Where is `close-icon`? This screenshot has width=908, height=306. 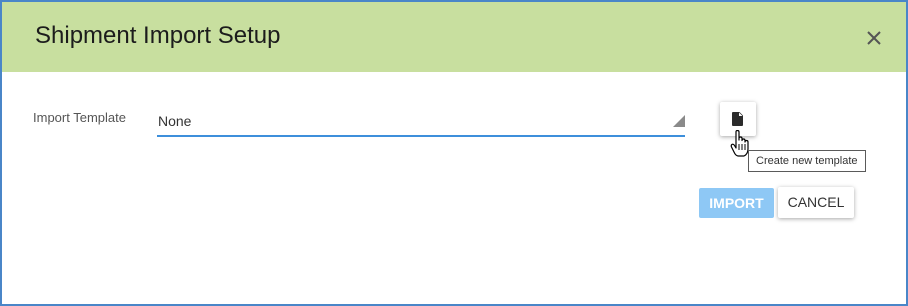
close-icon is located at coordinates (874, 38).